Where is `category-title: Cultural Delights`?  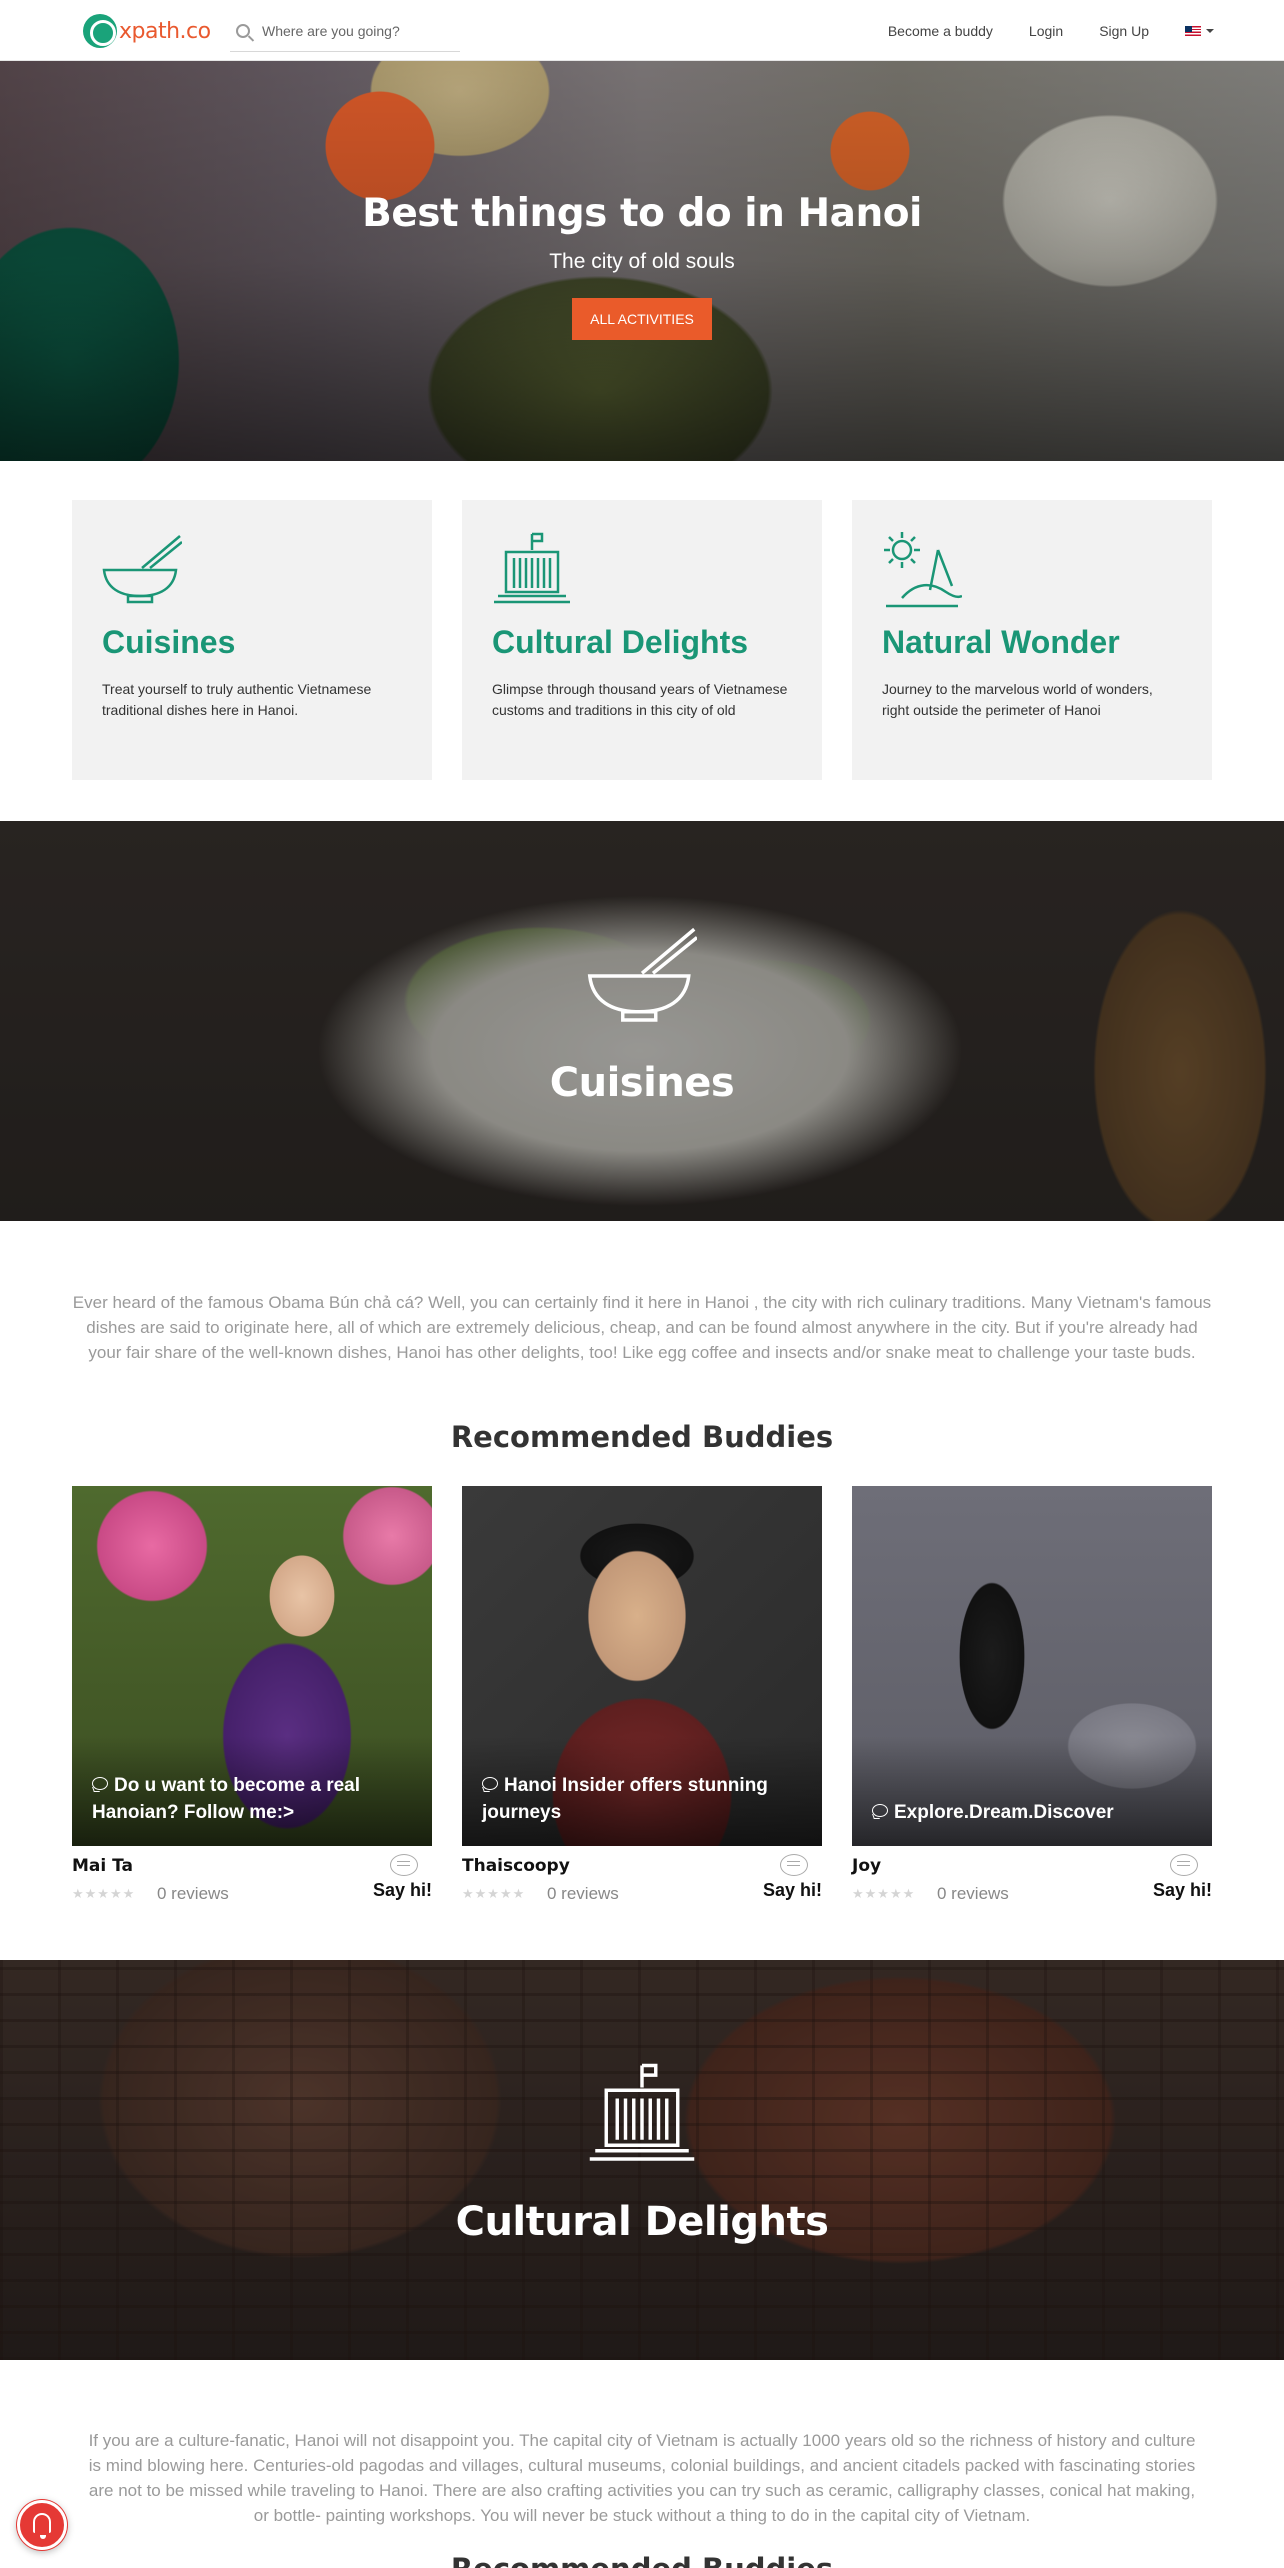
category-title: Cultural Delights is located at coordinates (620, 642).